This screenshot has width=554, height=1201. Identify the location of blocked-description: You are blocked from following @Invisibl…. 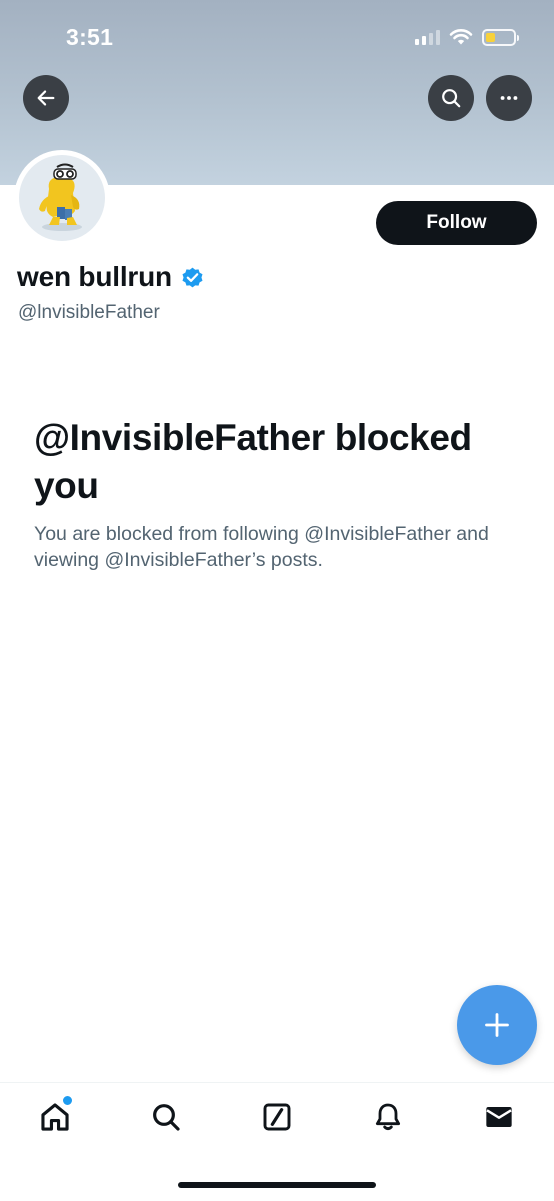
(261, 547).